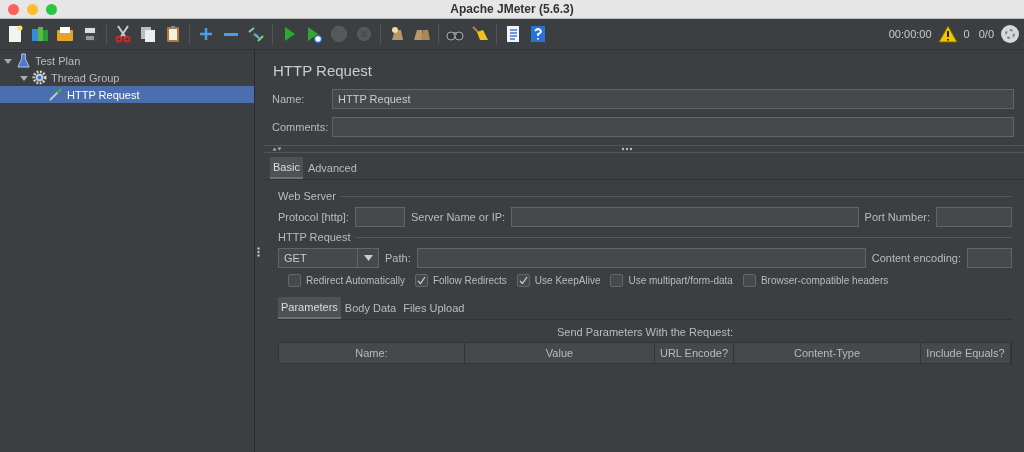 This screenshot has width=1024, height=452. What do you see at coordinates (328, 258) in the screenshot?
I see `method-dropdown: GET` at bounding box center [328, 258].